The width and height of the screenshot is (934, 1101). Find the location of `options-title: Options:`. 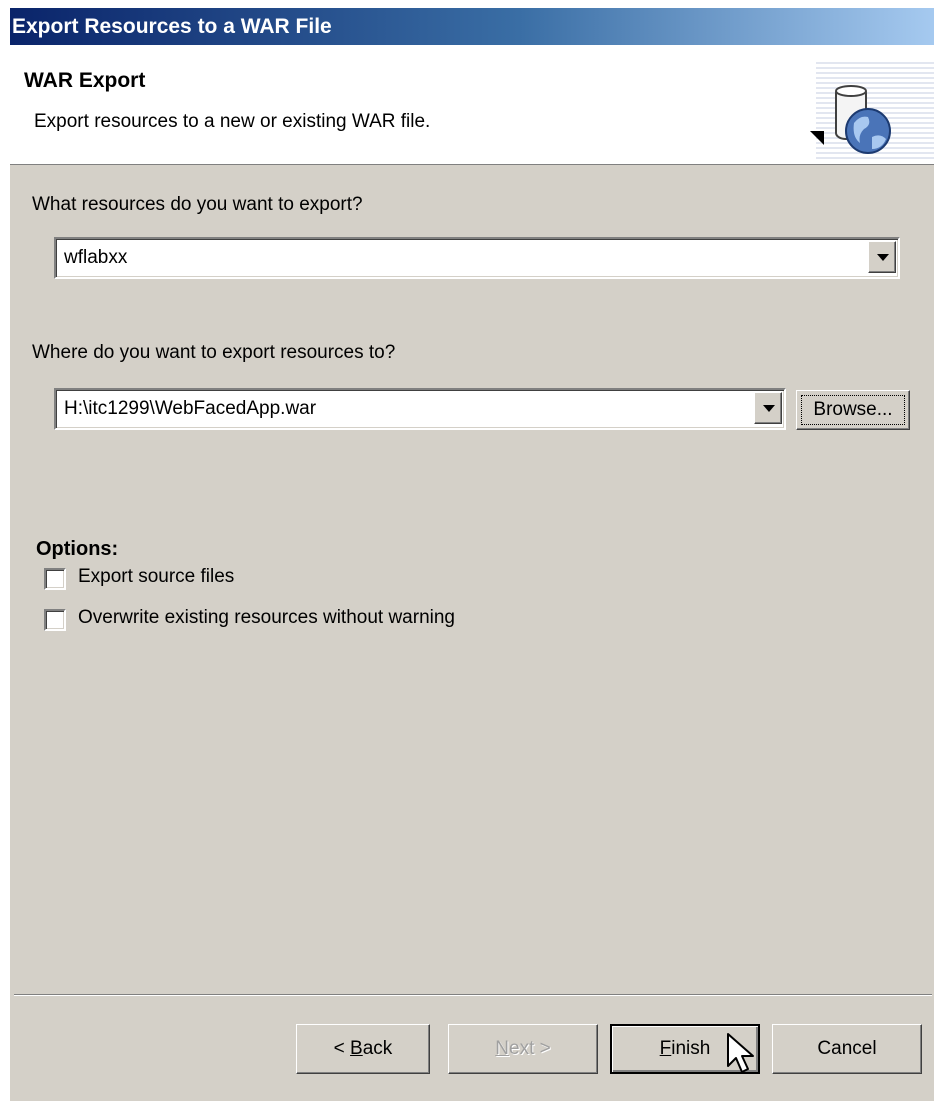

options-title: Options: is located at coordinates (77, 549).